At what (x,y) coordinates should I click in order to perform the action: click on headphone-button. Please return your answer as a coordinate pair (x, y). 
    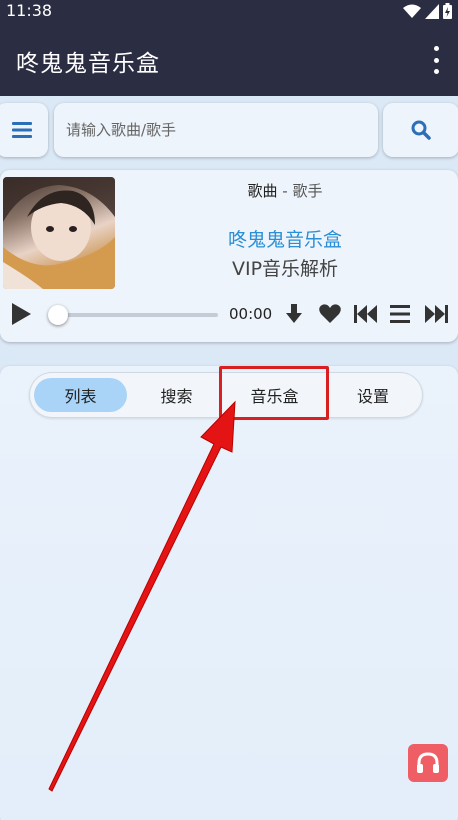
    Looking at the image, I should click on (428, 763).